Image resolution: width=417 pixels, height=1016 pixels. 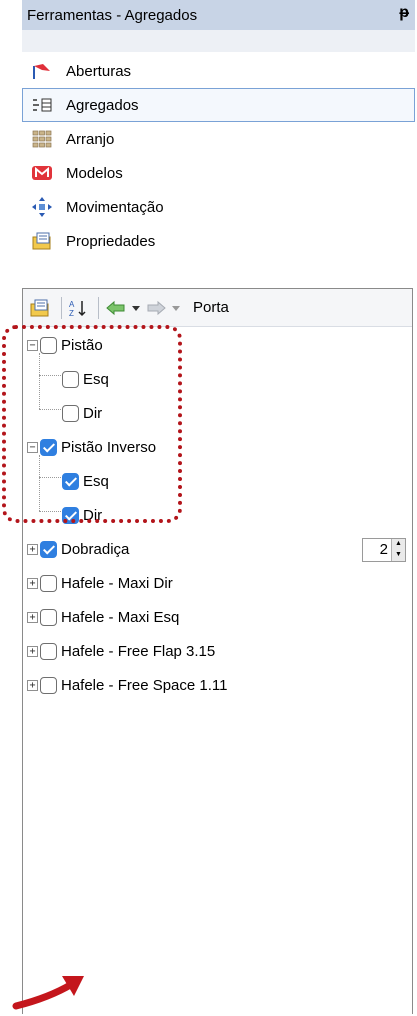 I want to click on tree-item-label: Pistão, so click(x=82, y=345).